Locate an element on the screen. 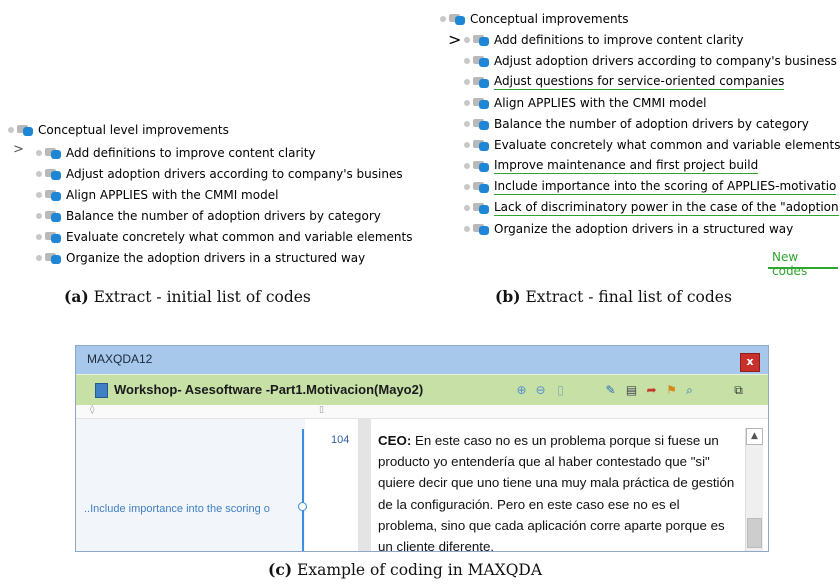 The width and height of the screenshot is (840, 585). page-column-icon: ▯ is located at coordinates (321, 410).